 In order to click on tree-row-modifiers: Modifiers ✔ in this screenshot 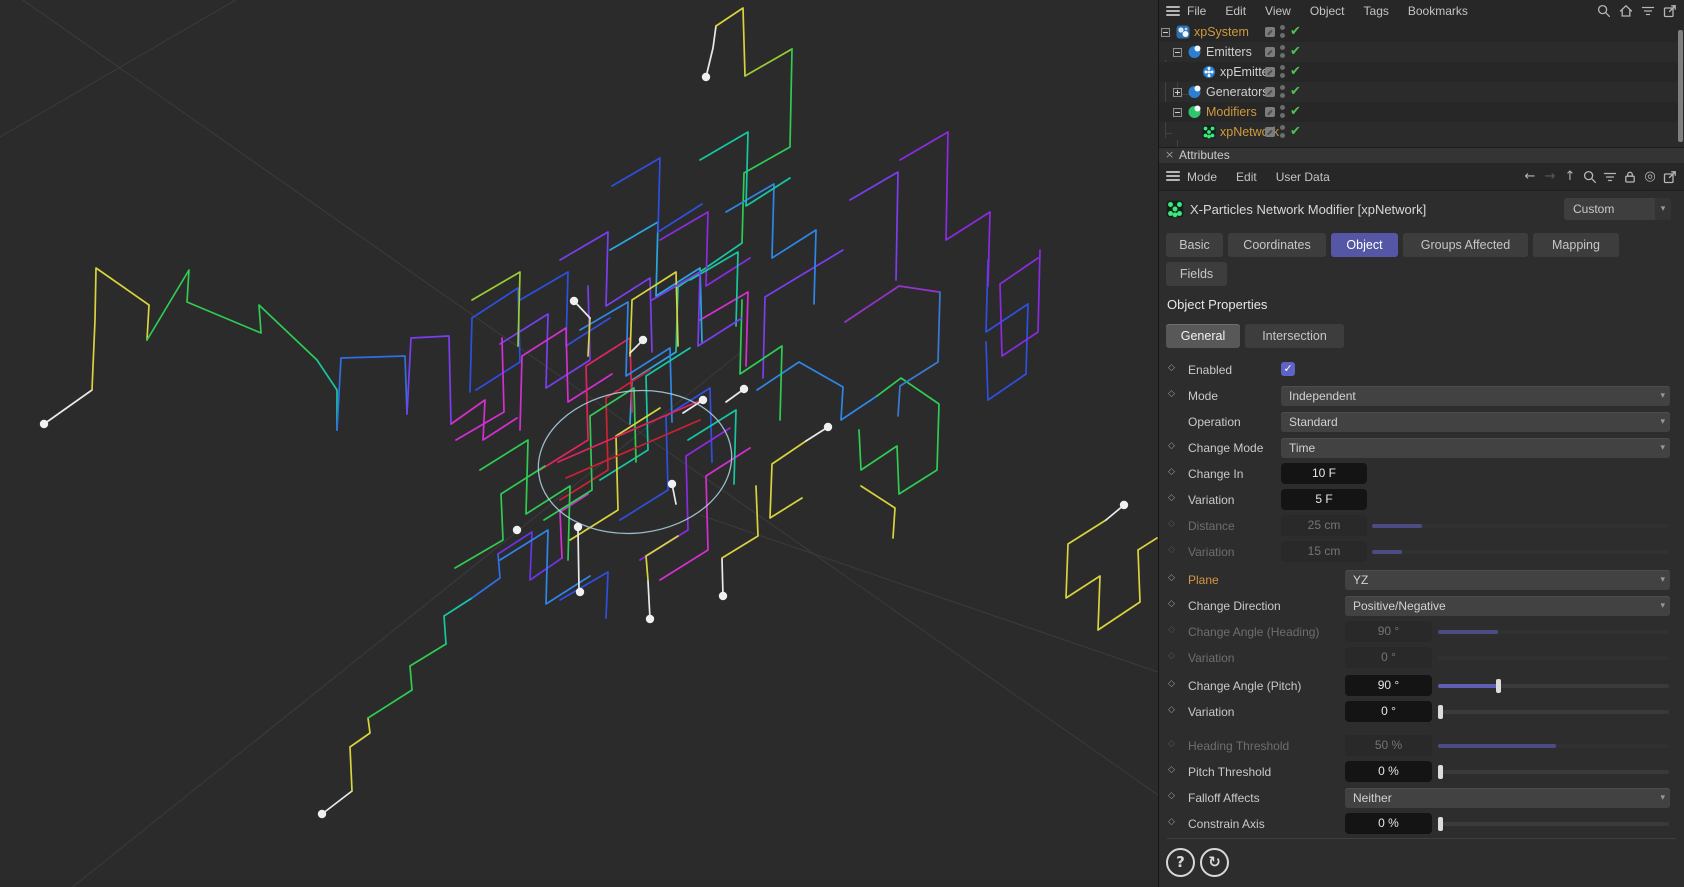, I will do `click(1421, 112)`.